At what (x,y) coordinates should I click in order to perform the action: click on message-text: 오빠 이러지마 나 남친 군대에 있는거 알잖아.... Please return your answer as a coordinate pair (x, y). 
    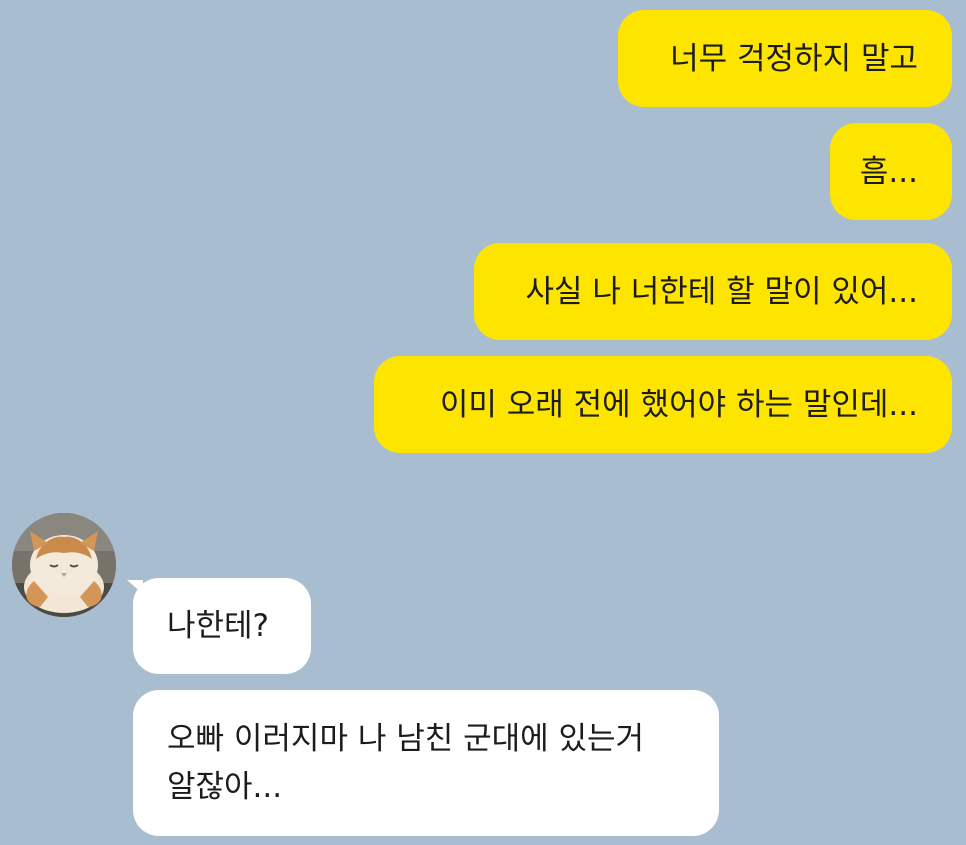
    Looking at the image, I should click on (406, 763).